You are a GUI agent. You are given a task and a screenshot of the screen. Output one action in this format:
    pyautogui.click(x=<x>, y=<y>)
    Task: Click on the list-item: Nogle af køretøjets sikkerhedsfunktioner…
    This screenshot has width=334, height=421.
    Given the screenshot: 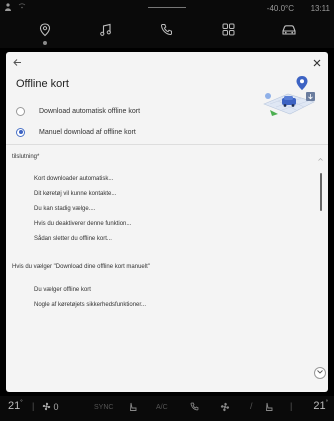 What is the action you would take?
    pyautogui.click(x=90, y=305)
    